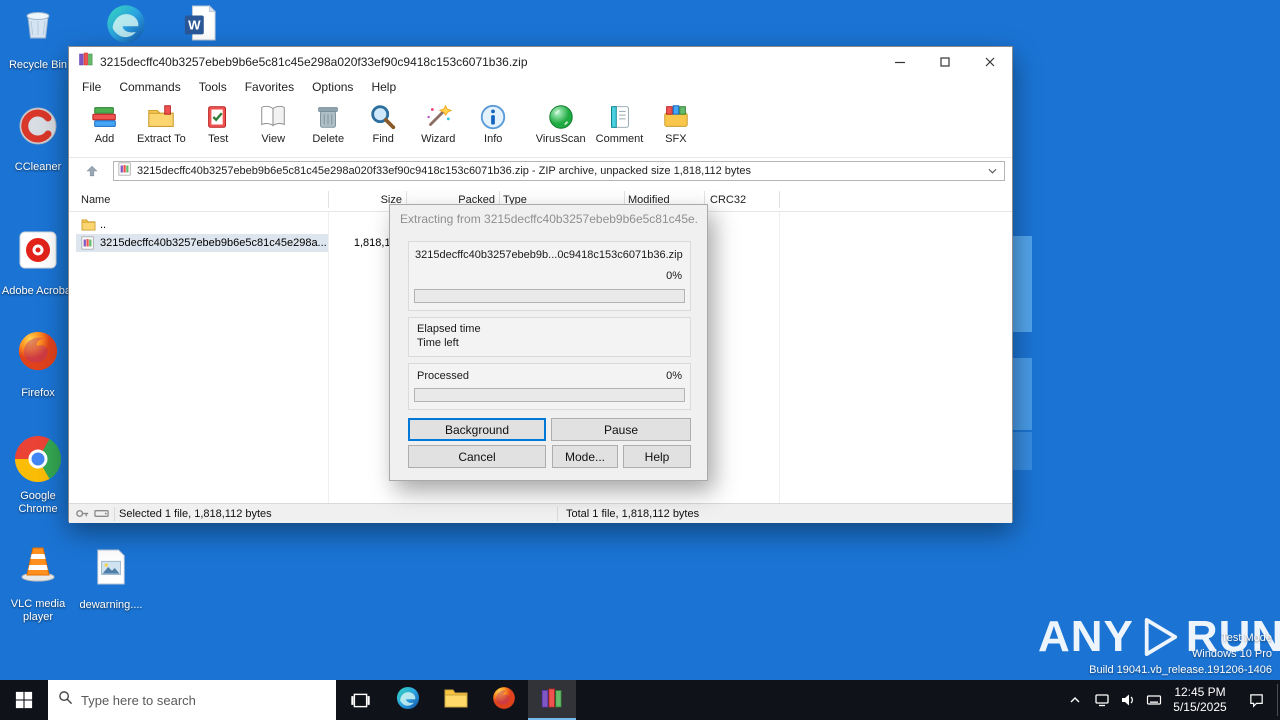 This screenshot has width=1280, height=720. What do you see at coordinates (125, 171) in the screenshot?
I see `zip-archive-icon` at bounding box center [125, 171].